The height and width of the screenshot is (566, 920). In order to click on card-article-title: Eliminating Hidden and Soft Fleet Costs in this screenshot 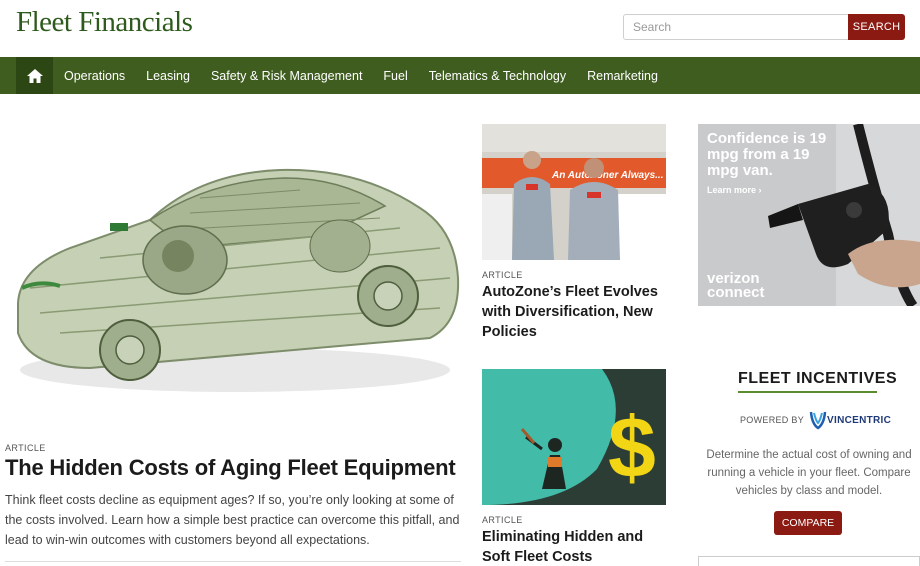, I will do `click(574, 546)`.